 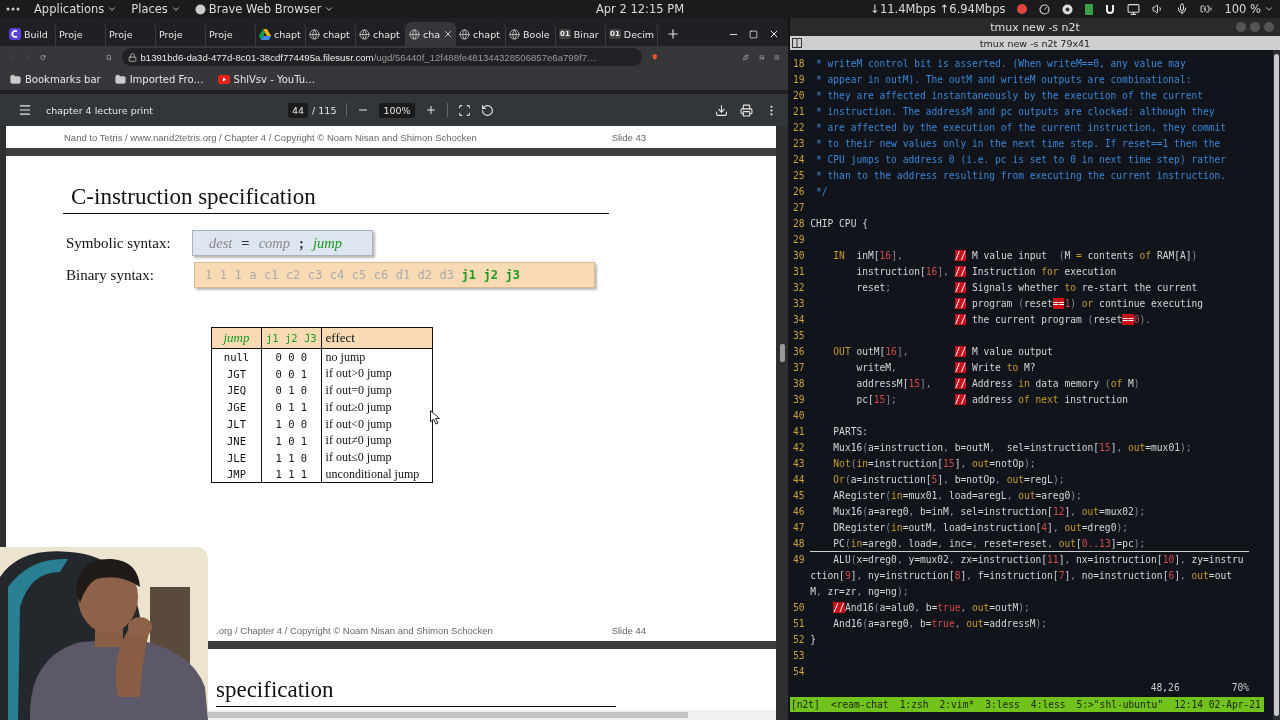 What do you see at coordinates (55, 79) in the screenshot?
I see `bookmark-item: Bookmarks bar` at bounding box center [55, 79].